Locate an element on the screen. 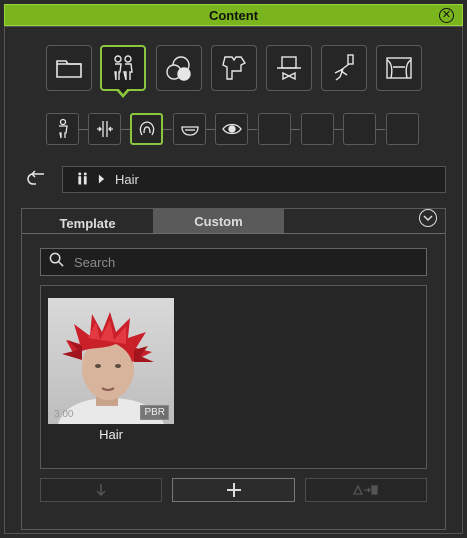 The width and height of the screenshot is (467, 538). search-box is located at coordinates (233, 262).